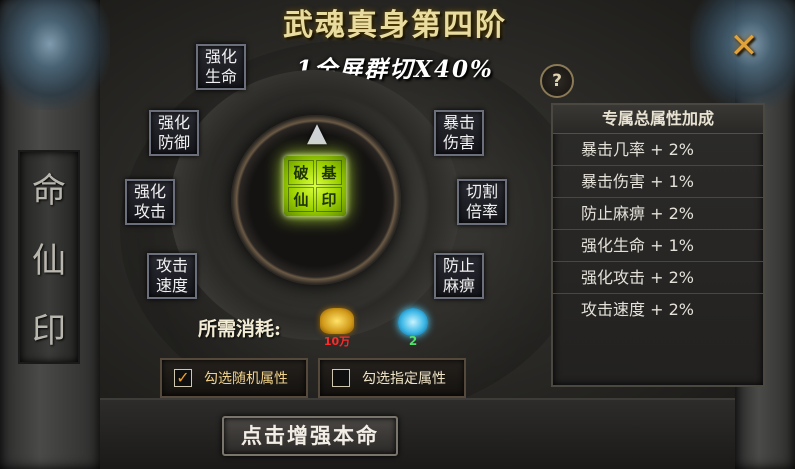 The image size is (795, 469). Describe the element at coordinates (49, 260) in the screenshot. I see `pillar-char: 仙` at that location.